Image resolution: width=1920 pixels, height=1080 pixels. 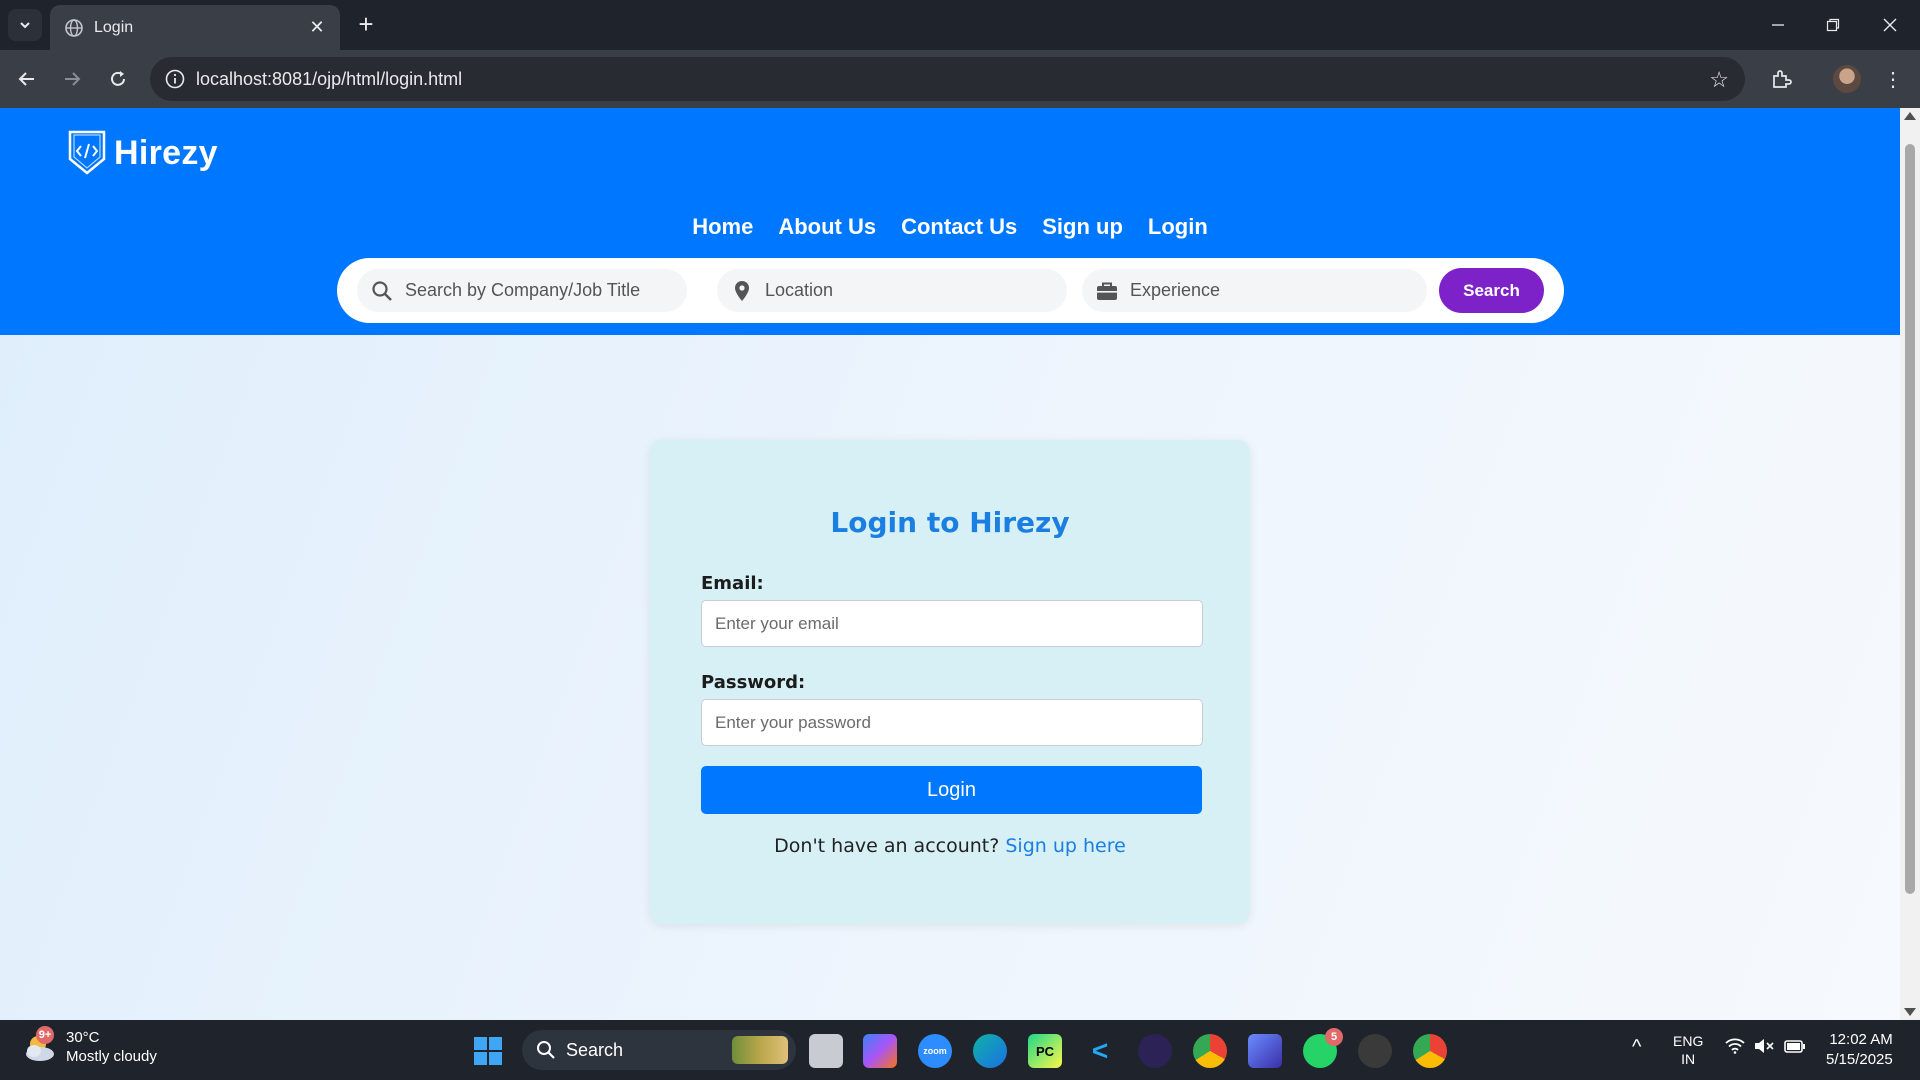 What do you see at coordinates (951, 790) in the screenshot?
I see `login-button: Login` at bounding box center [951, 790].